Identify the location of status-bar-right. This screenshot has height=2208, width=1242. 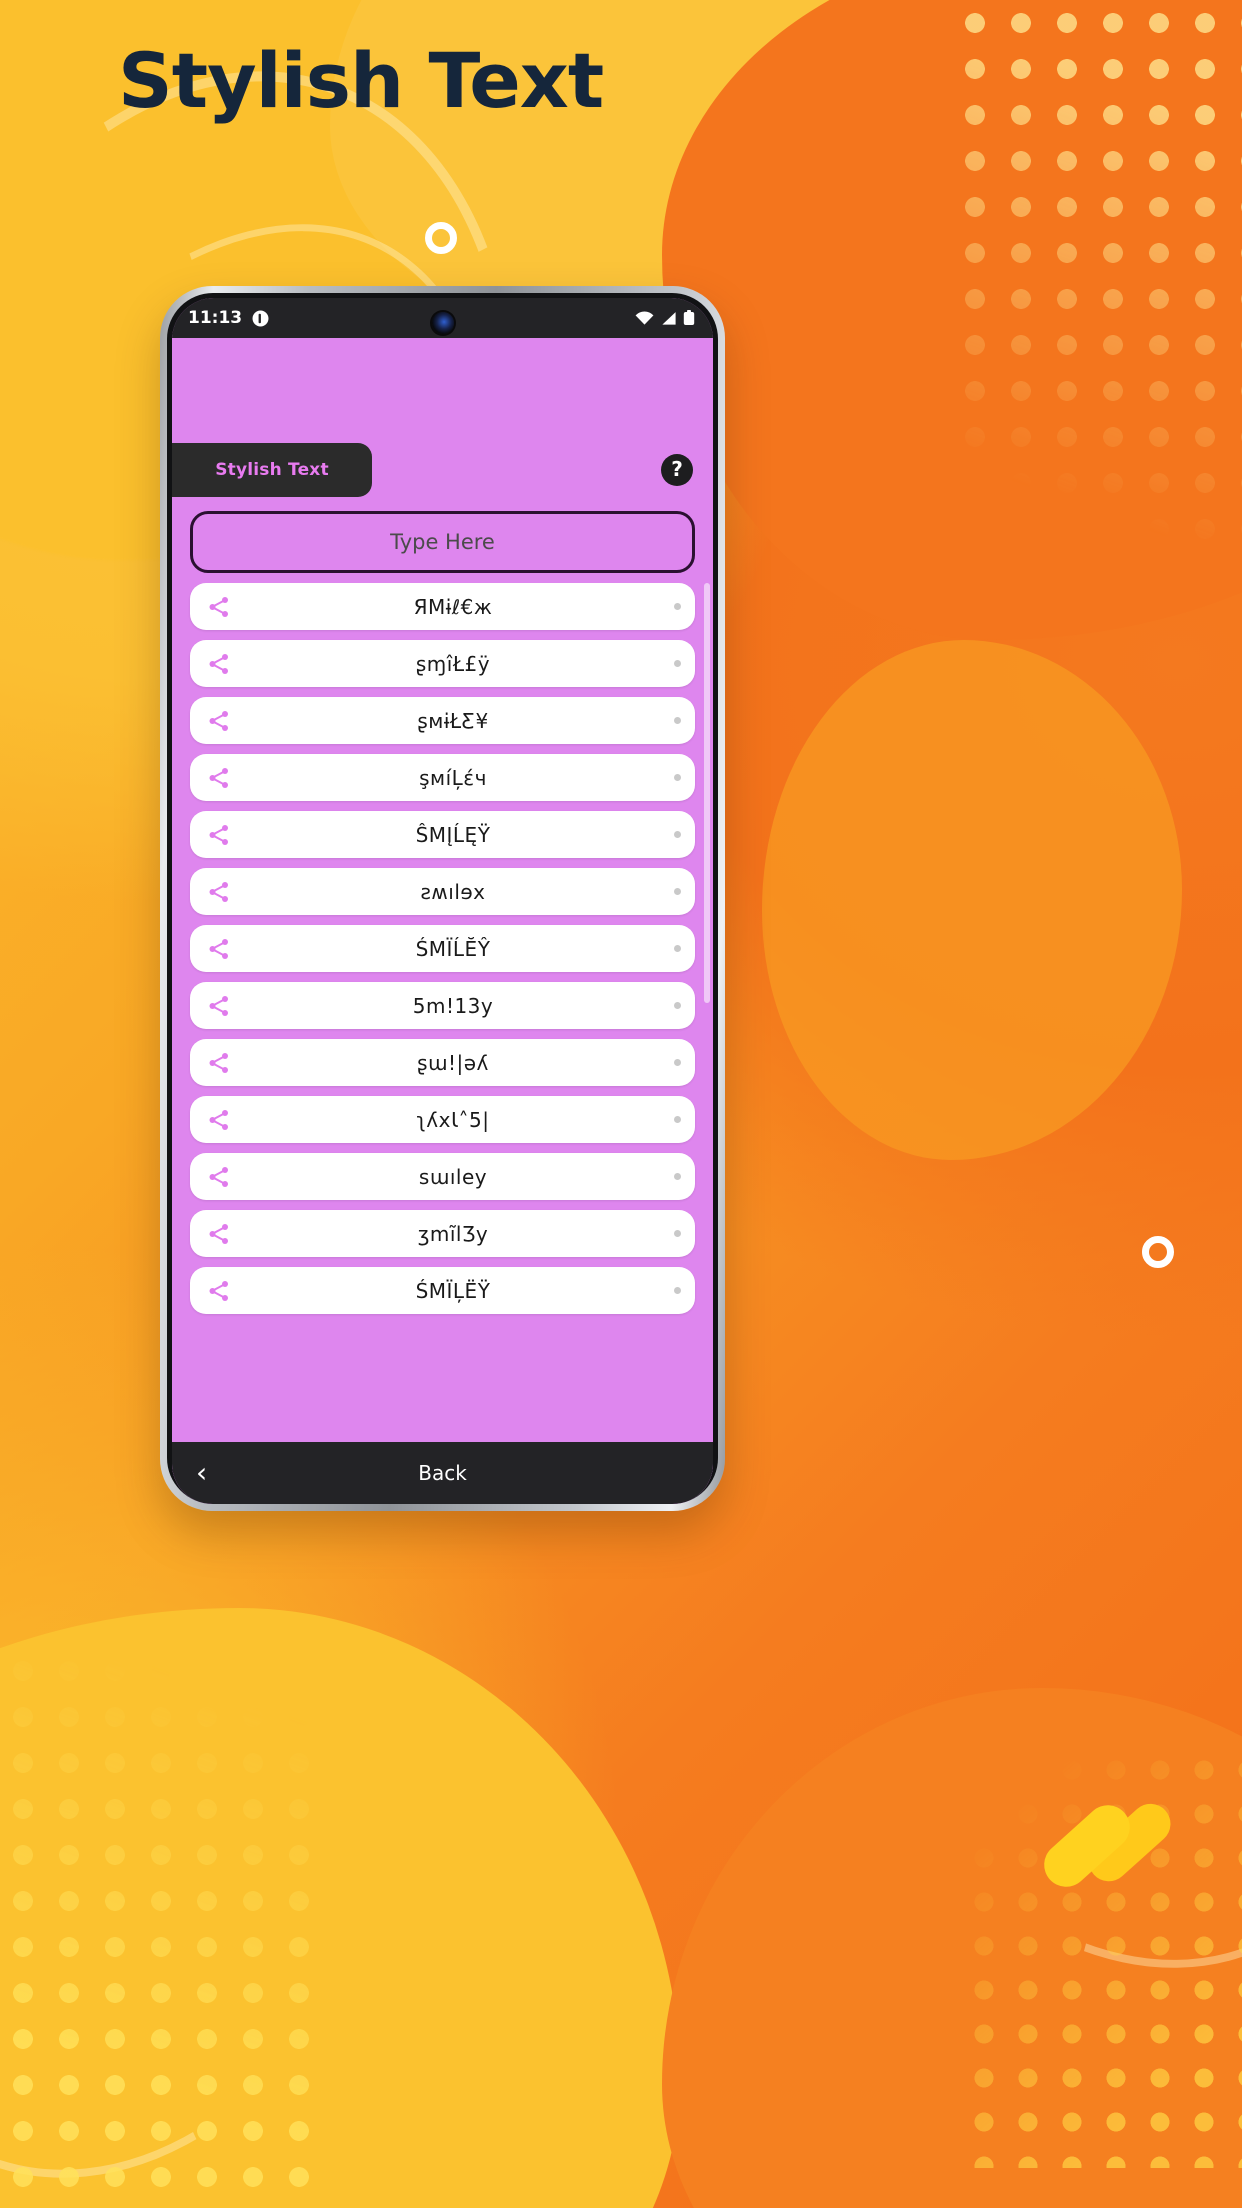
(665, 318).